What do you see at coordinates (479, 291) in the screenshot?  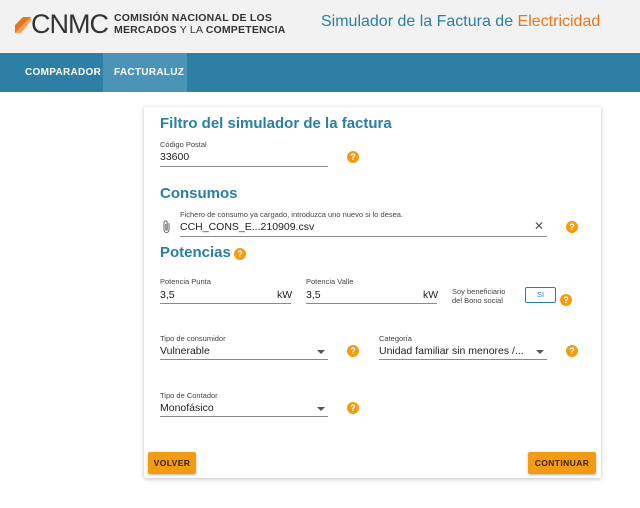 I see `bono-label-line-1: Soy beneficiario` at bounding box center [479, 291].